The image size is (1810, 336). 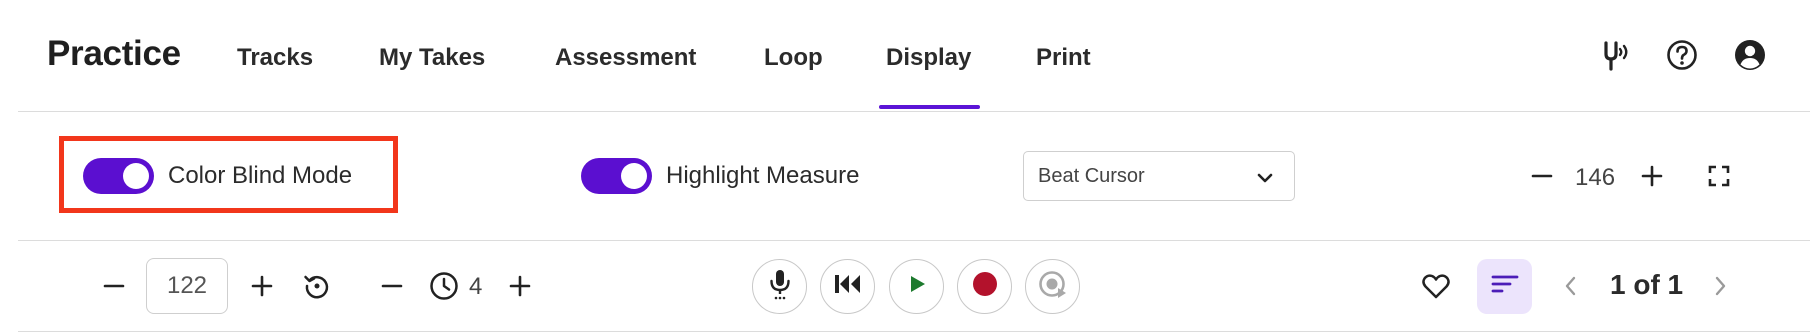 I want to click on tuning-fork-icon, so click(x=1614, y=55).